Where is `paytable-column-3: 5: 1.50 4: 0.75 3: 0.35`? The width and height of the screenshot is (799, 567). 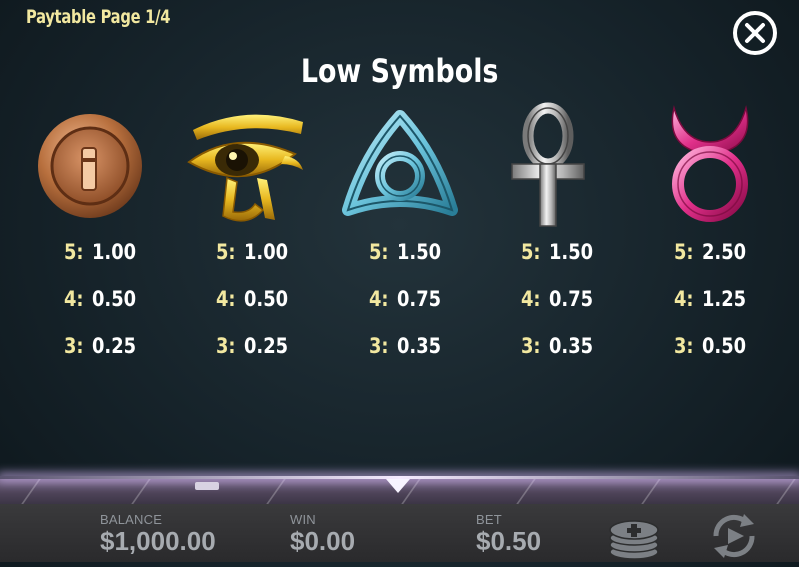 paytable-column-3: 5: 1.50 4: 0.75 3: 0.35 is located at coordinates (424, 310).